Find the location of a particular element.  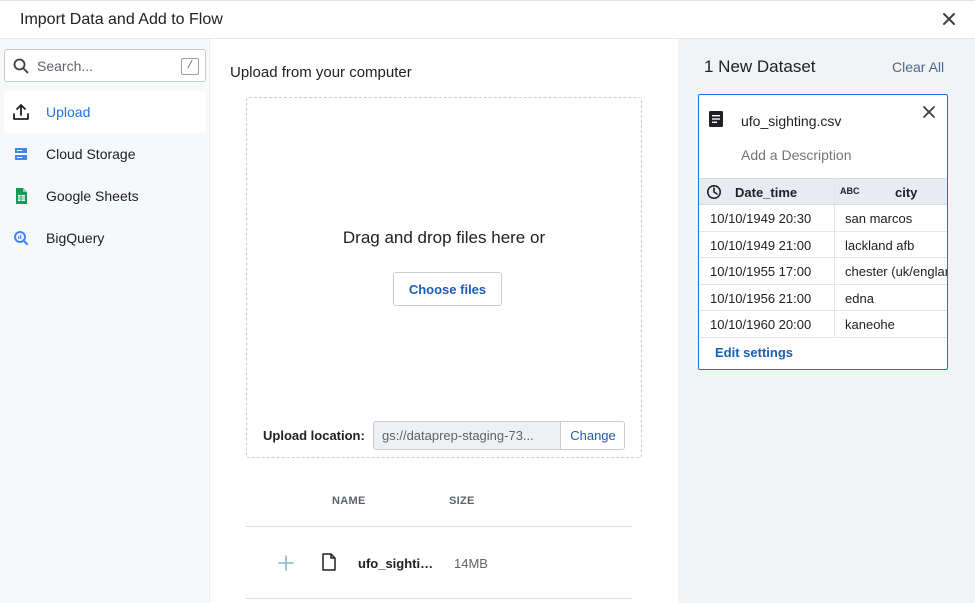

table-cell: edna is located at coordinates (859, 298).